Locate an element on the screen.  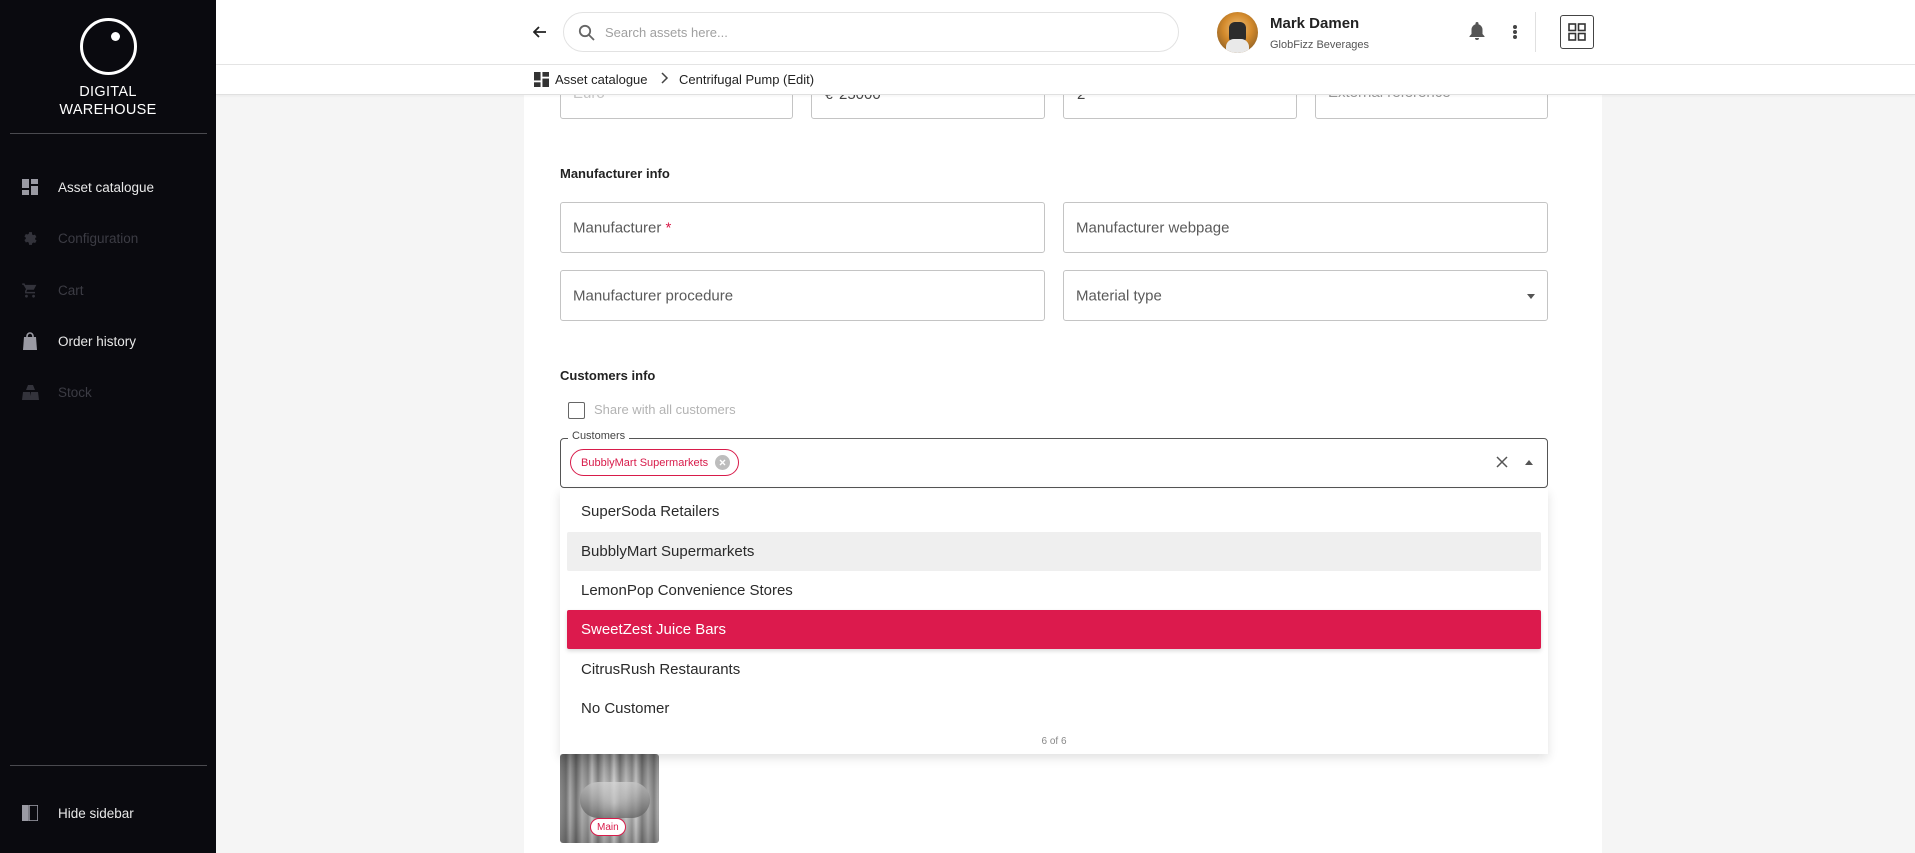
manufacturer-section-title: Manufacturer info is located at coordinates (615, 173).